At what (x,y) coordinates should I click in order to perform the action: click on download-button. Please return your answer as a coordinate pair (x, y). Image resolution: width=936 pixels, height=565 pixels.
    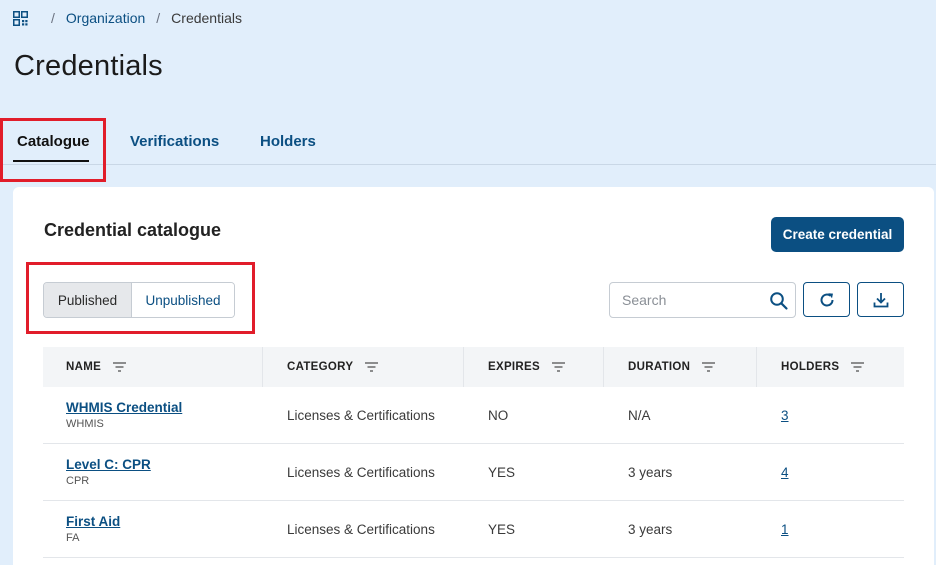
    Looking at the image, I should click on (880, 299).